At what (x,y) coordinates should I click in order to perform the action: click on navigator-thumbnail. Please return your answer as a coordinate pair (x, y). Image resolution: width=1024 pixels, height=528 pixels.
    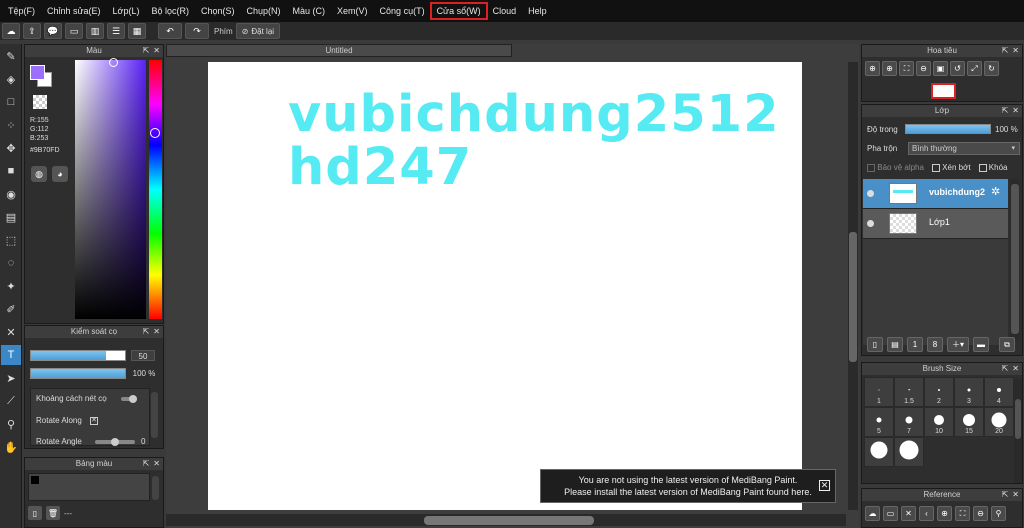
    Looking at the image, I should click on (943, 91).